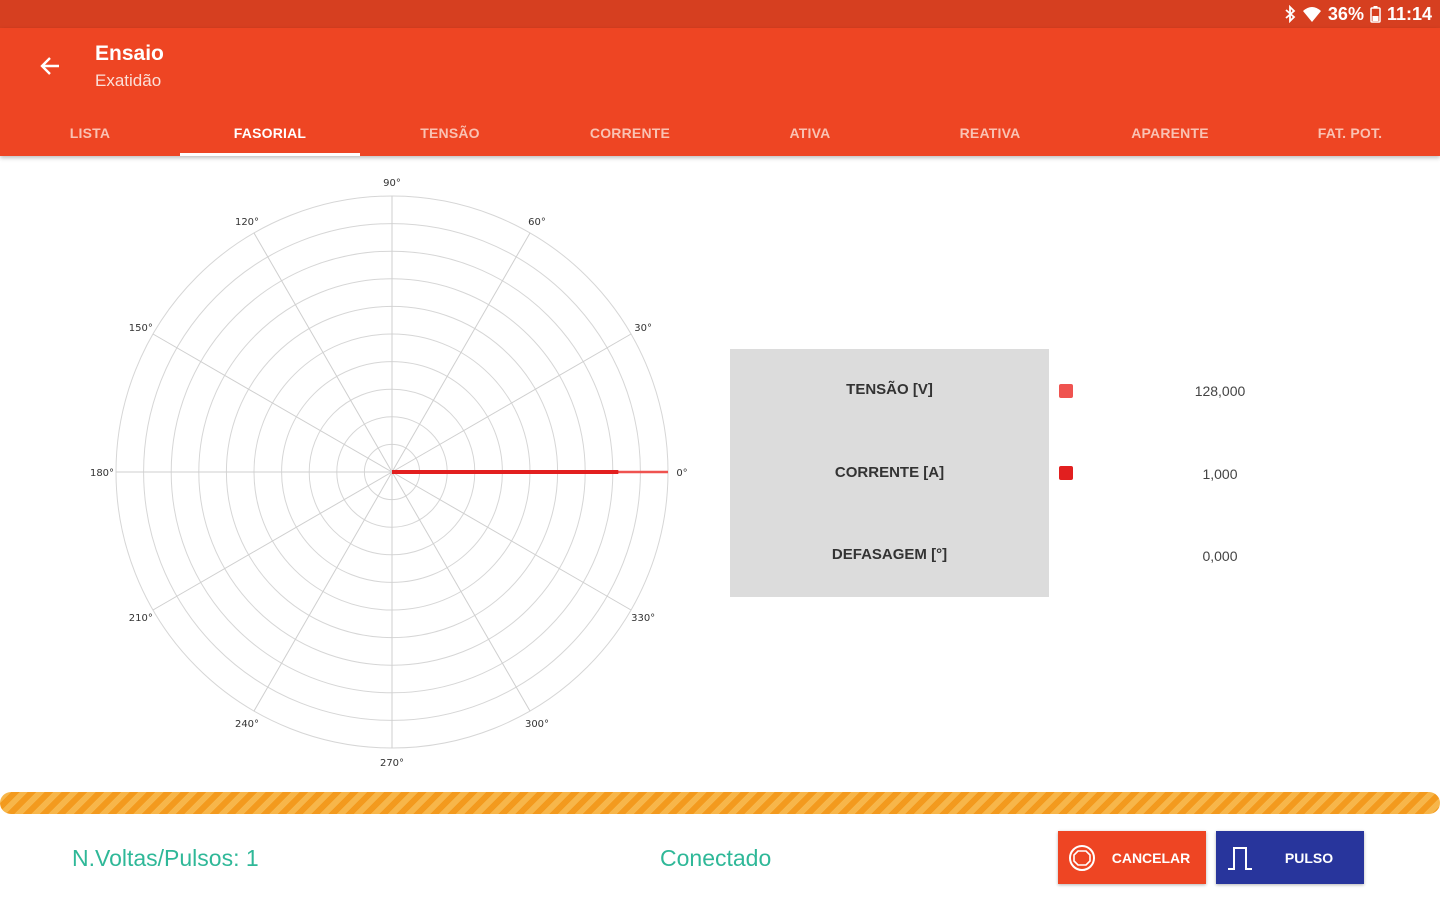 The image size is (1440, 900). I want to click on tab-corrente: CORRENTE, so click(630, 133).